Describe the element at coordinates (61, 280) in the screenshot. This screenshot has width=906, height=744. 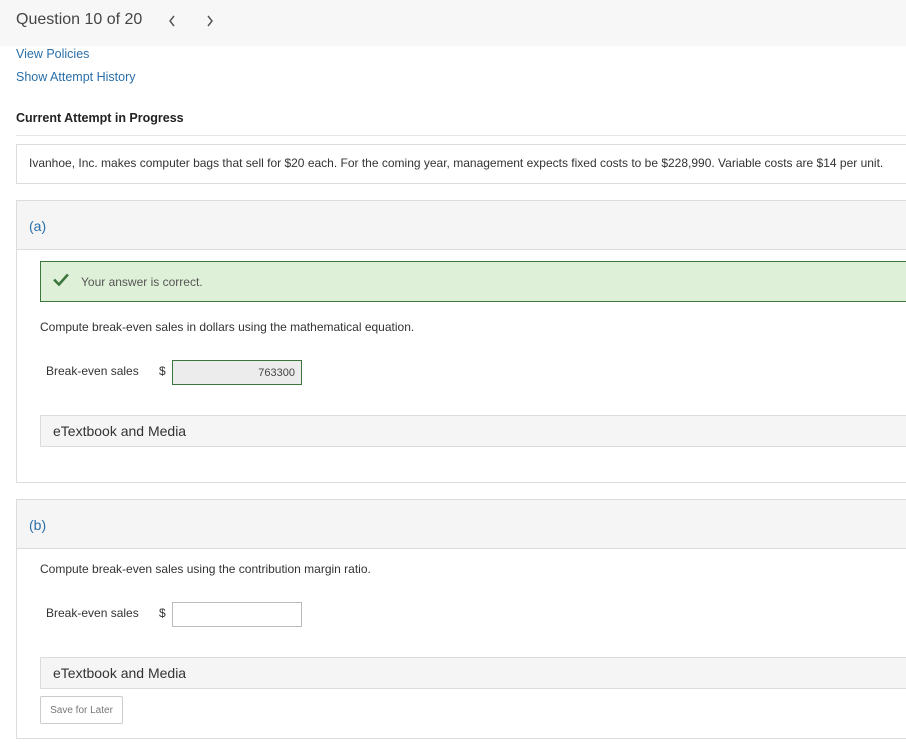
I see `check-icon` at that location.